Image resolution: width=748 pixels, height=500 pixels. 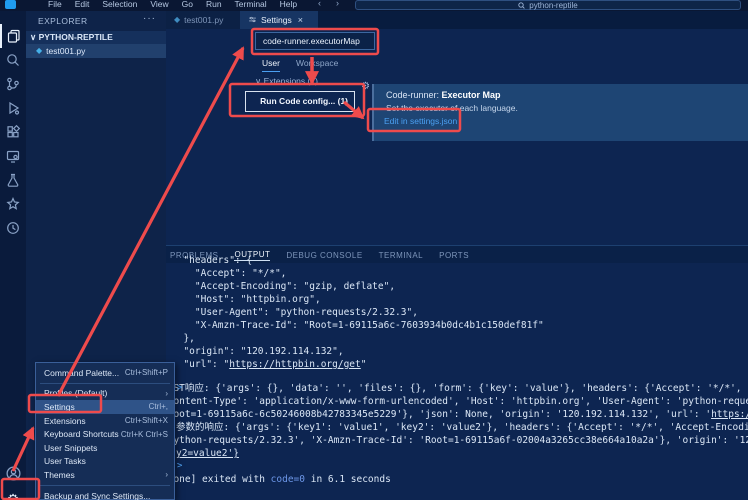 I want to click on timer-icon, so click(x=13, y=228).